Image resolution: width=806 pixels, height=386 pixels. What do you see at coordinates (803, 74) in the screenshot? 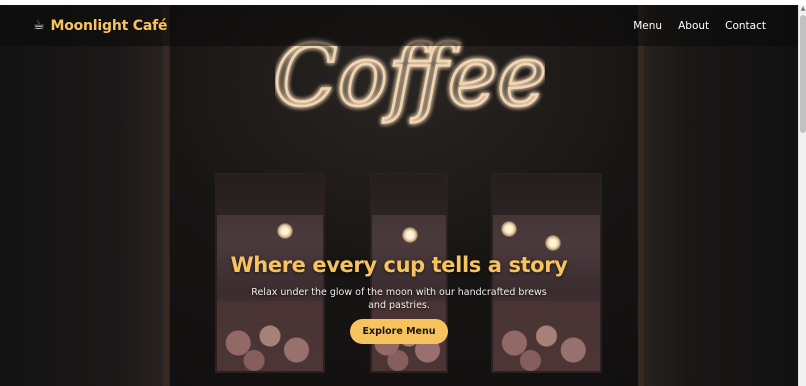
I see `scrollbar-thumb` at bounding box center [803, 74].